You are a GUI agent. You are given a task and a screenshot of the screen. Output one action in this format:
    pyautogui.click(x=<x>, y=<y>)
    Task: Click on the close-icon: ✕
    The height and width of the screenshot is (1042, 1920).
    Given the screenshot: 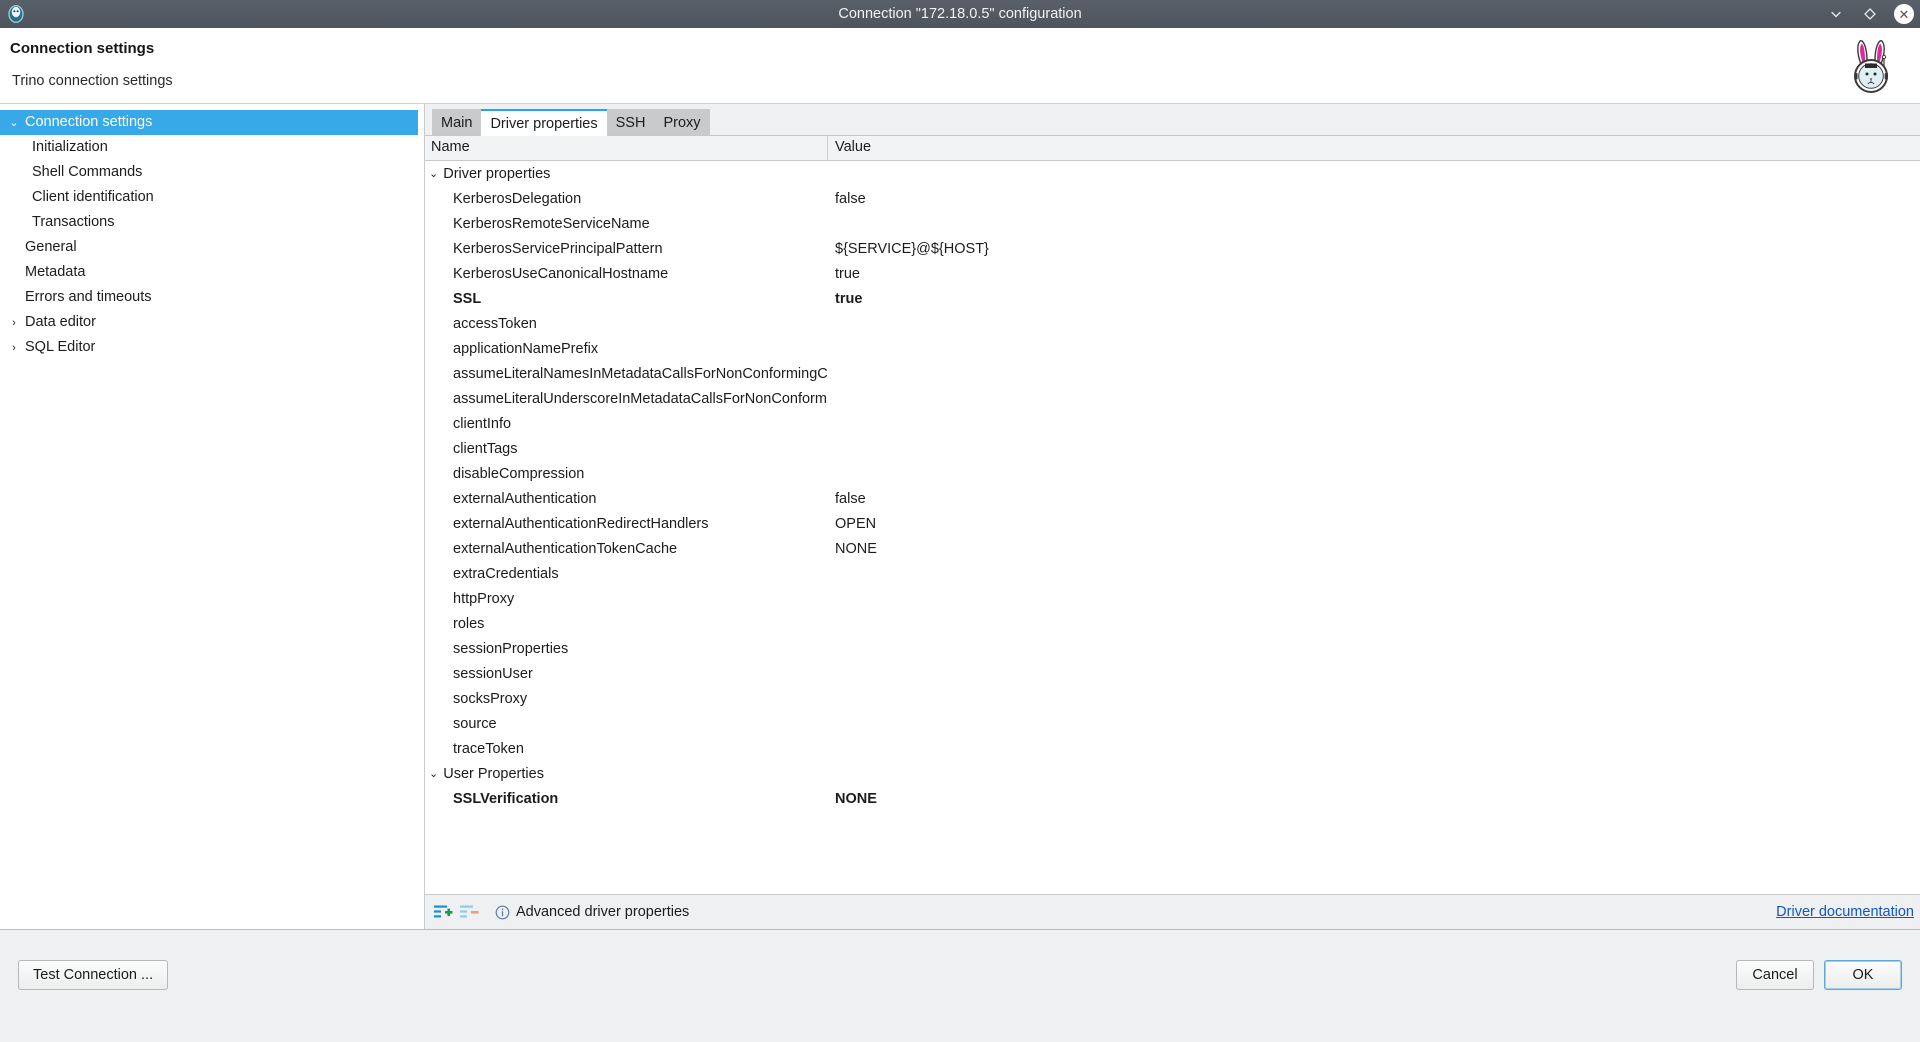 What is the action you would take?
    pyautogui.click(x=1904, y=14)
    